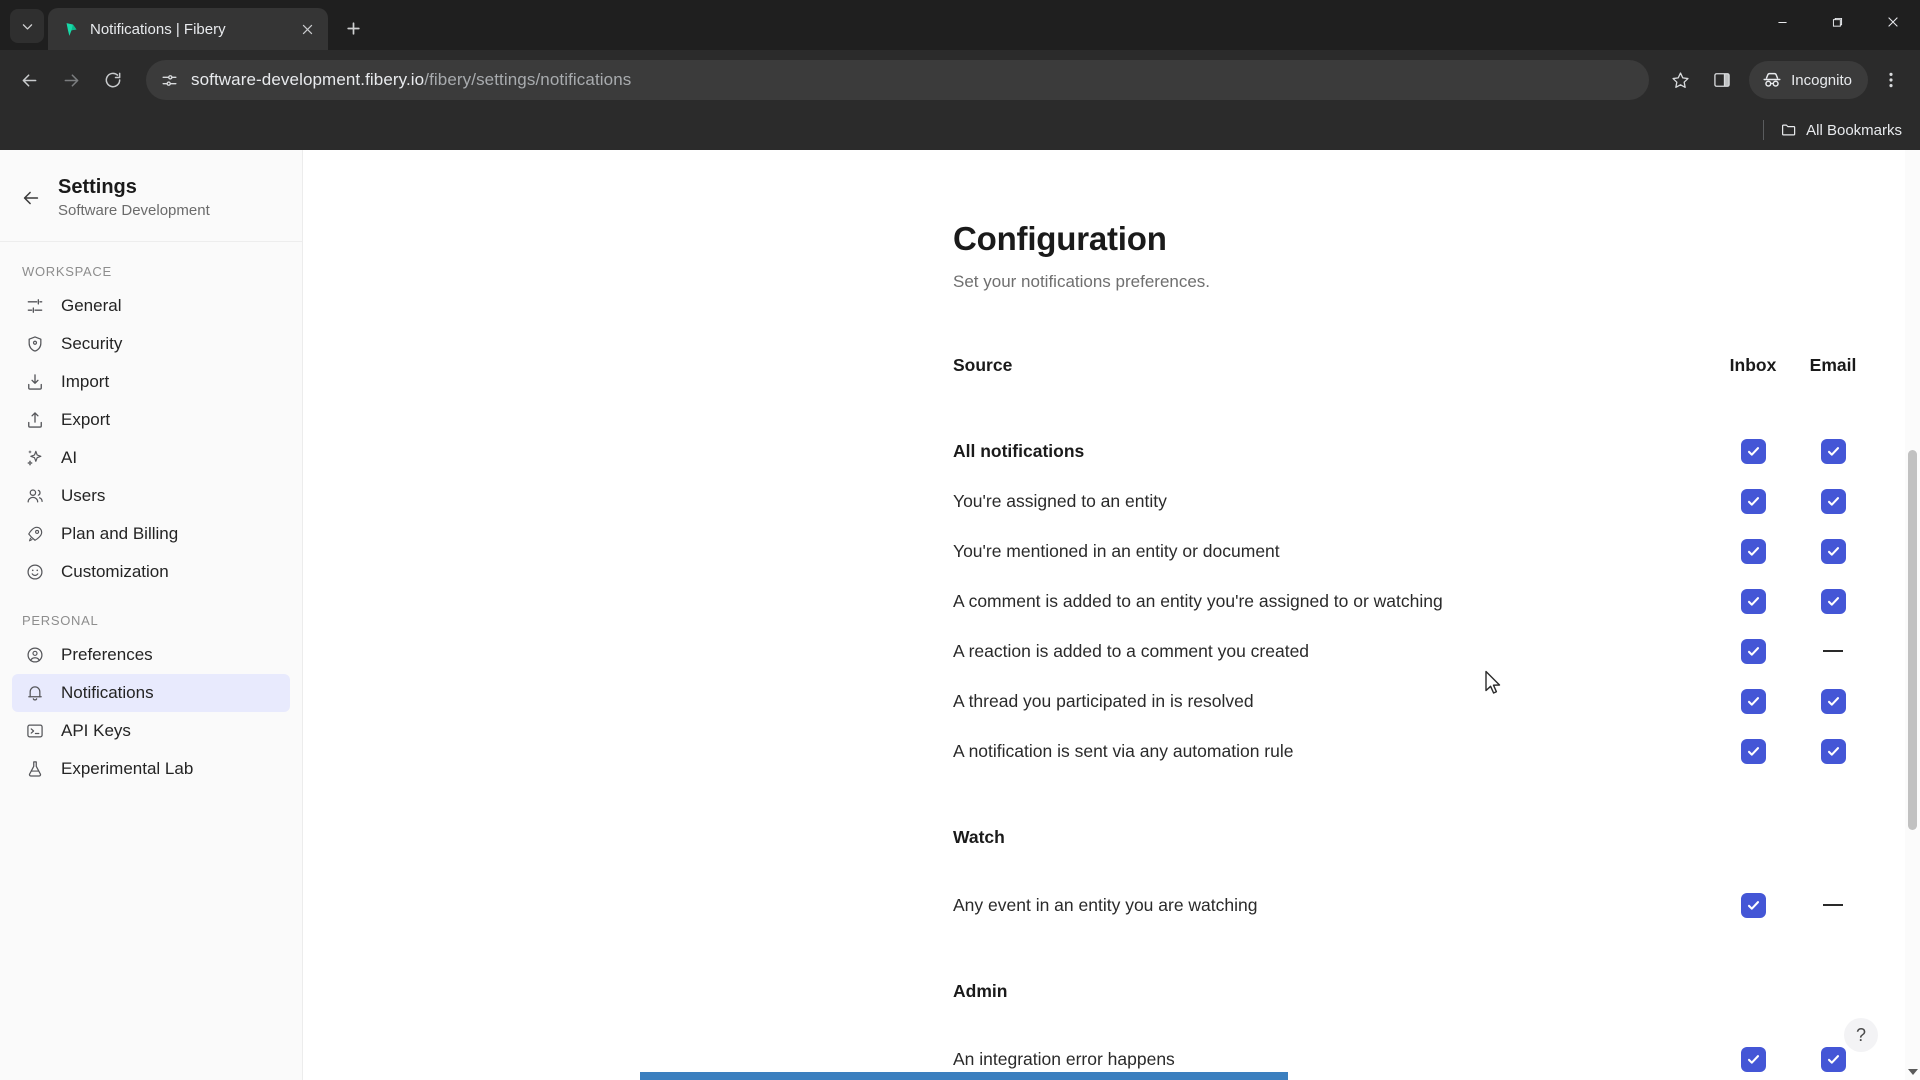 This screenshot has height=1080, width=1920. Describe the element at coordinates (34, 496) in the screenshot. I see `users-icon` at that location.